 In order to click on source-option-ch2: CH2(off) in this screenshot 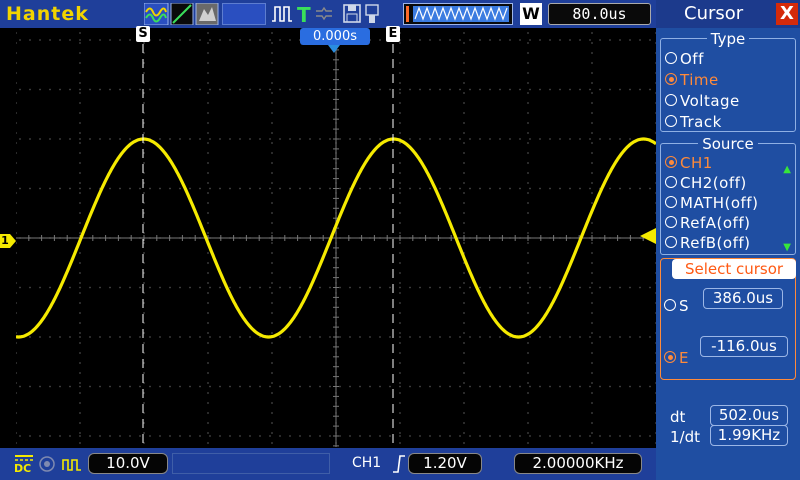, I will do `click(706, 183)`.